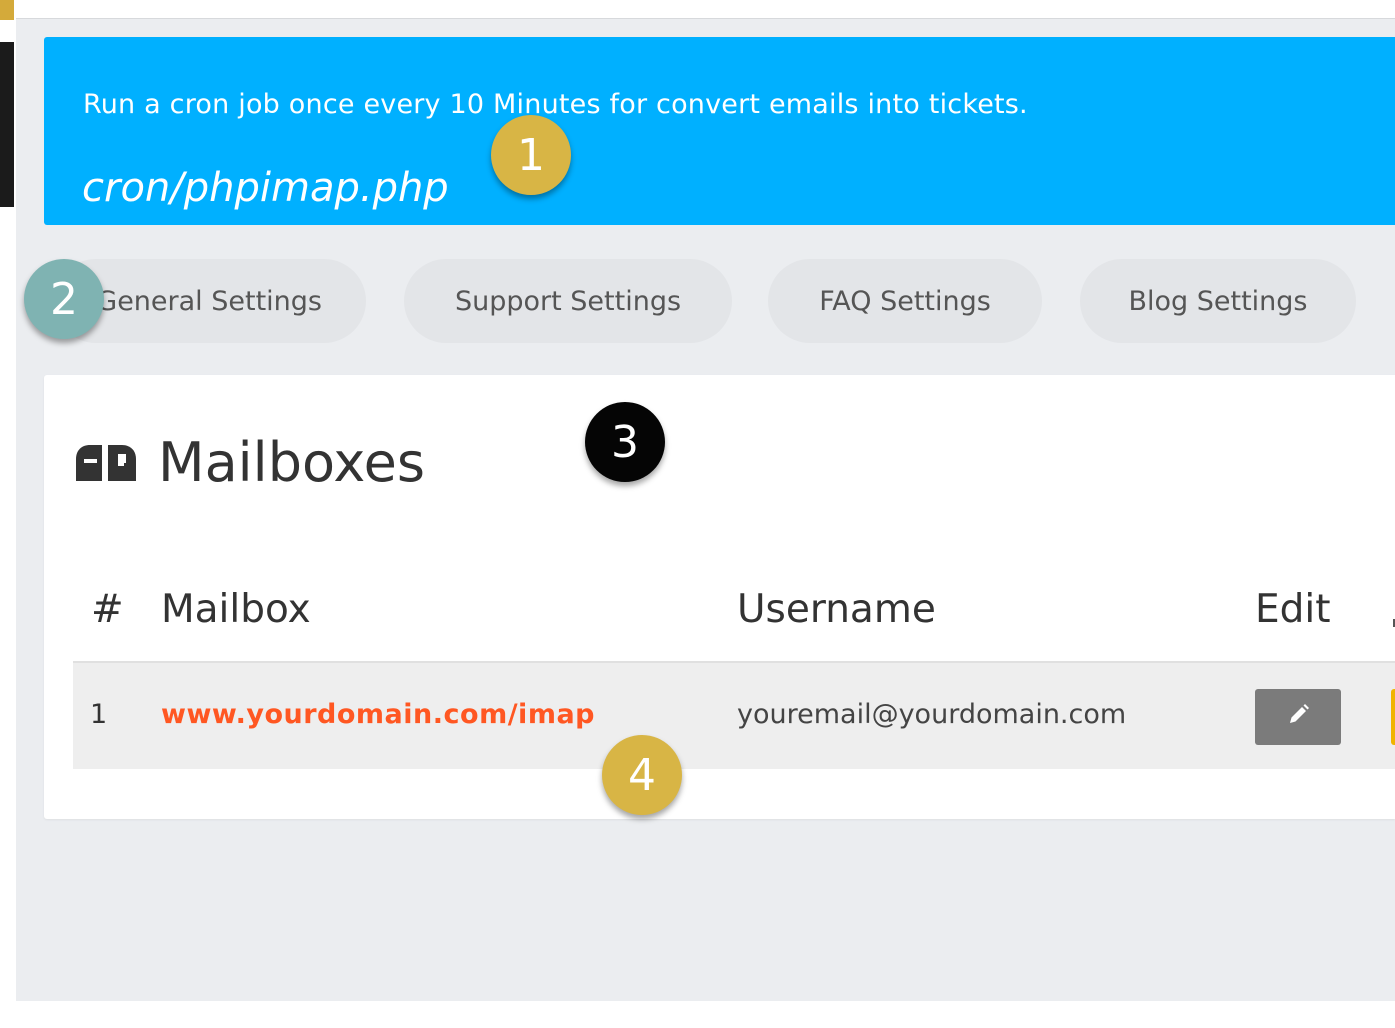  What do you see at coordinates (64, 299) in the screenshot?
I see `step-marker-2: 2` at bounding box center [64, 299].